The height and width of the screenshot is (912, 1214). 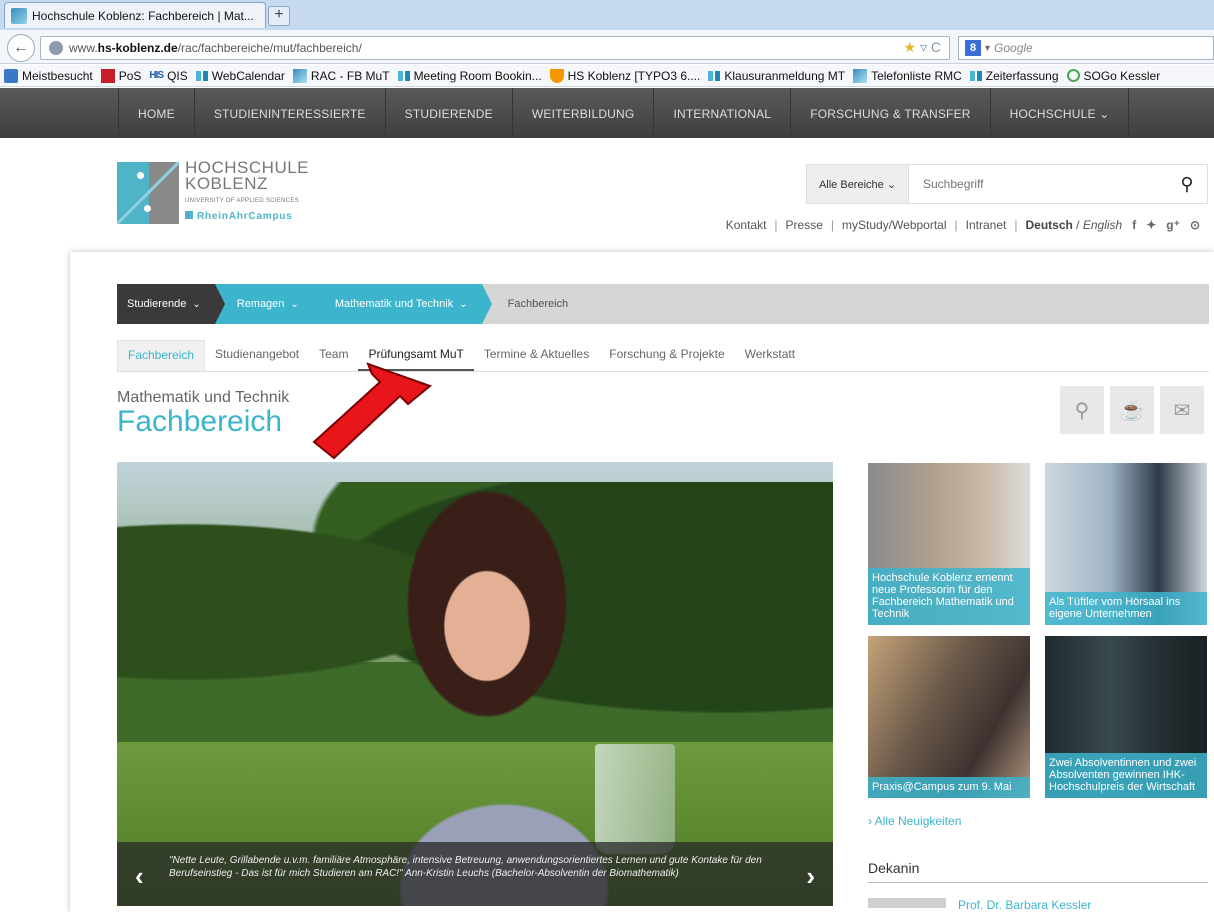 I want to click on bookmark-label: QIS, so click(x=177, y=75).